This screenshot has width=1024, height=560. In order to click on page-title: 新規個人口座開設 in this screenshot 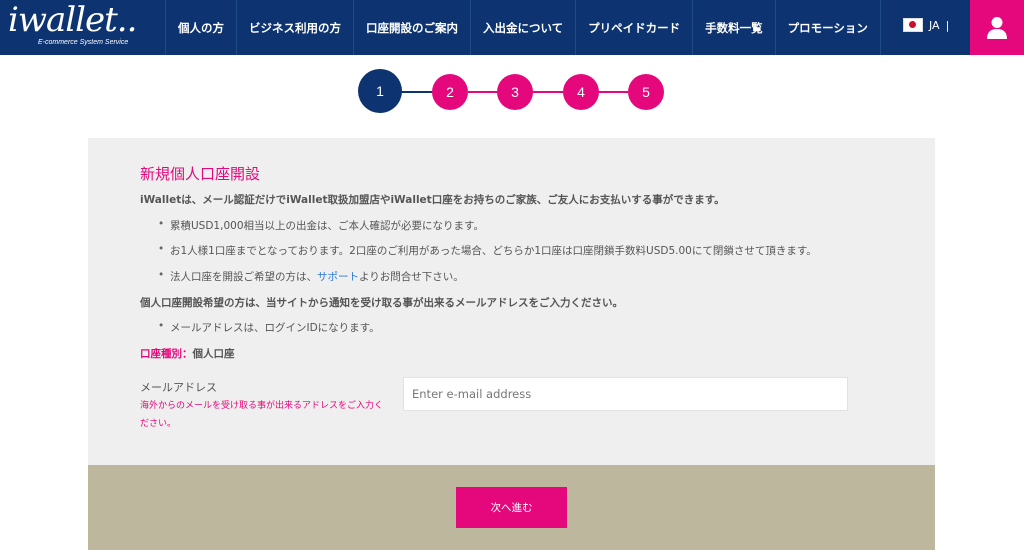, I will do `click(200, 174)`.